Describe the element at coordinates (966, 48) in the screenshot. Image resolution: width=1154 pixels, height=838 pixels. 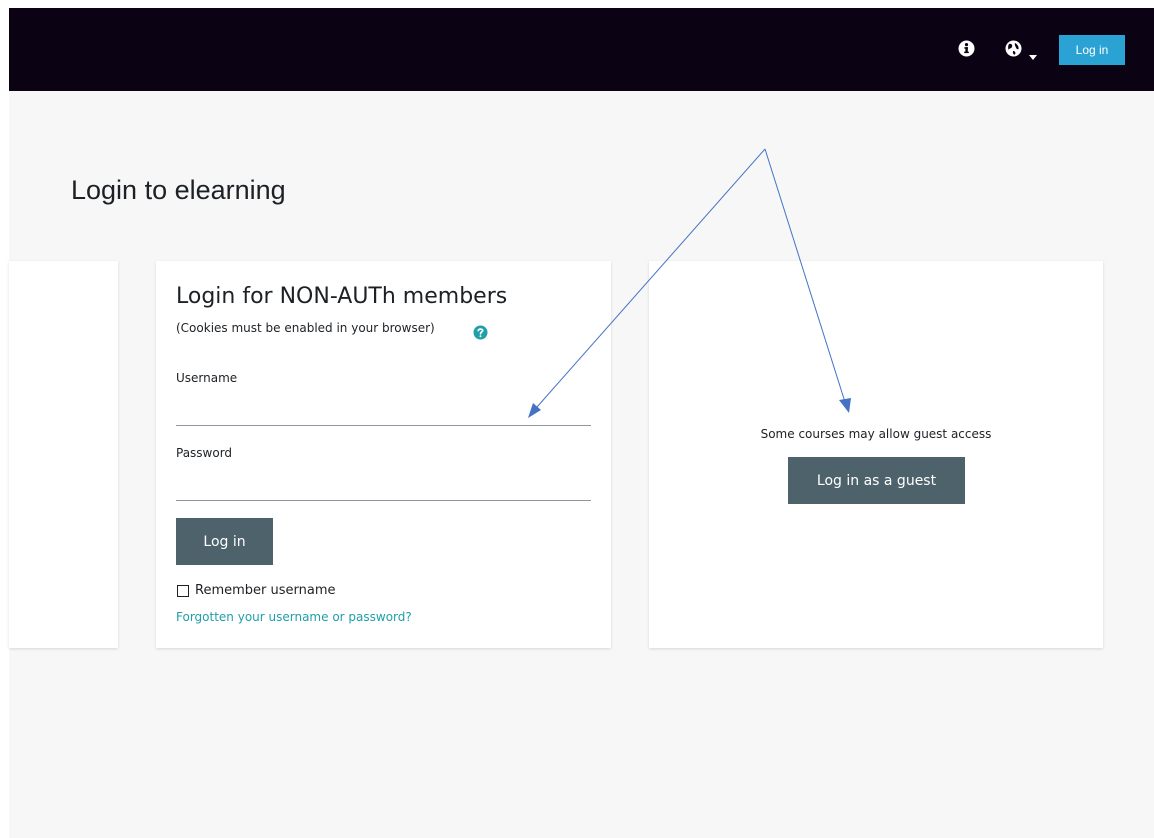
I see `info-icon` at that location.